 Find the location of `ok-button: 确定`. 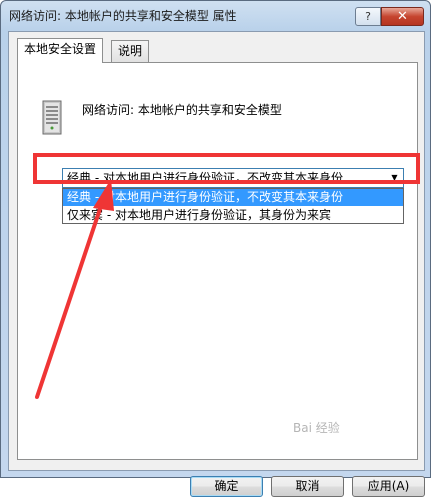

ok-button: 确定 is located at coordinates (226, 486).